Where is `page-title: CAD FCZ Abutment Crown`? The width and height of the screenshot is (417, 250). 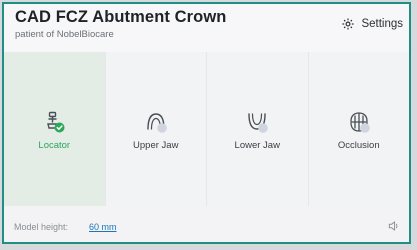 page-title: CAD FCZ Abutment Crown is located at coordinates (121, 17).